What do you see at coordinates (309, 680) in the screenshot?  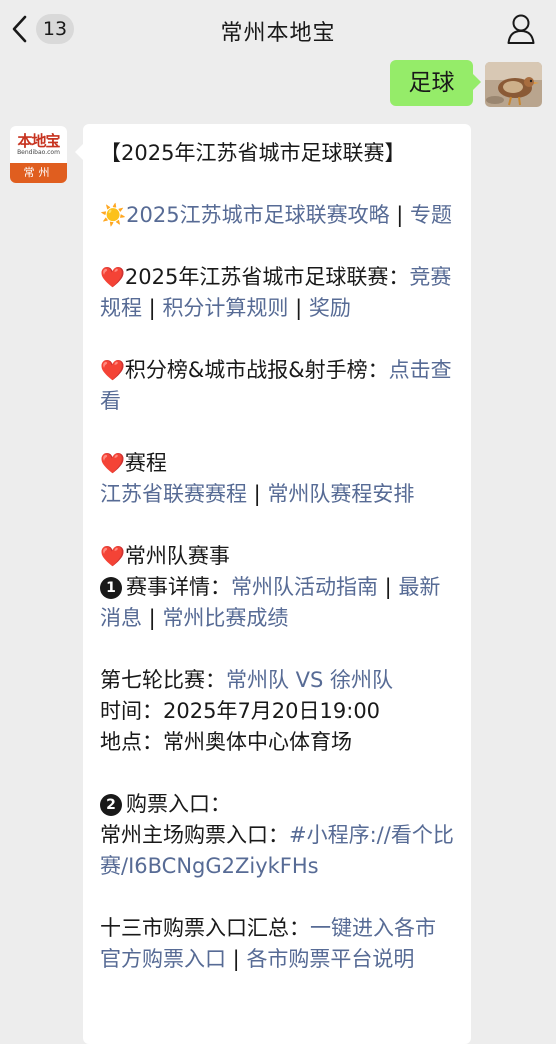 I see `match-link: 常州队 VS 徐州队` at bounding box center [309, 680].